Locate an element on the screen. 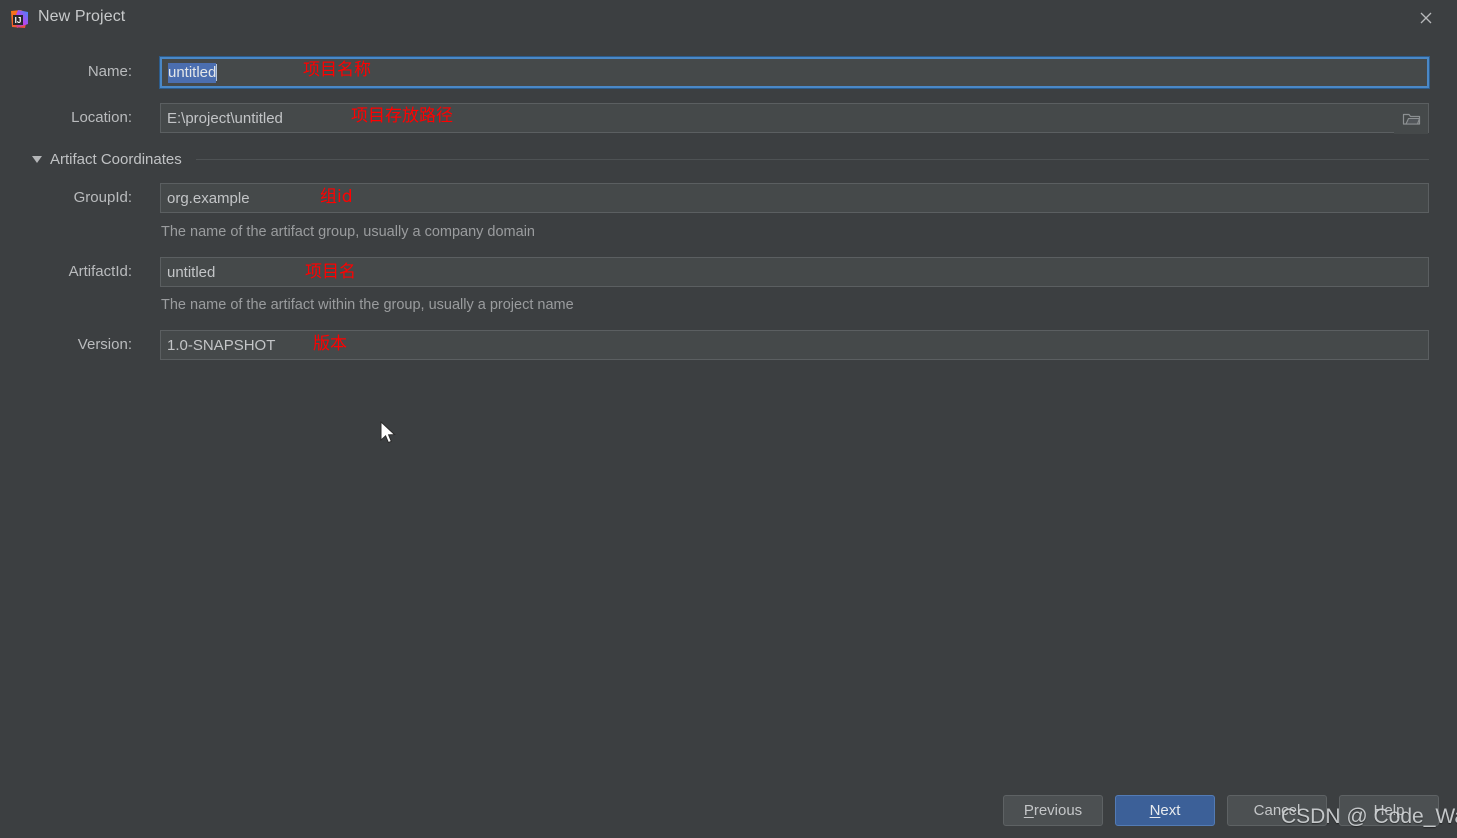  location-input-value: E:\project\untitled is located at coordinates (225, 118).